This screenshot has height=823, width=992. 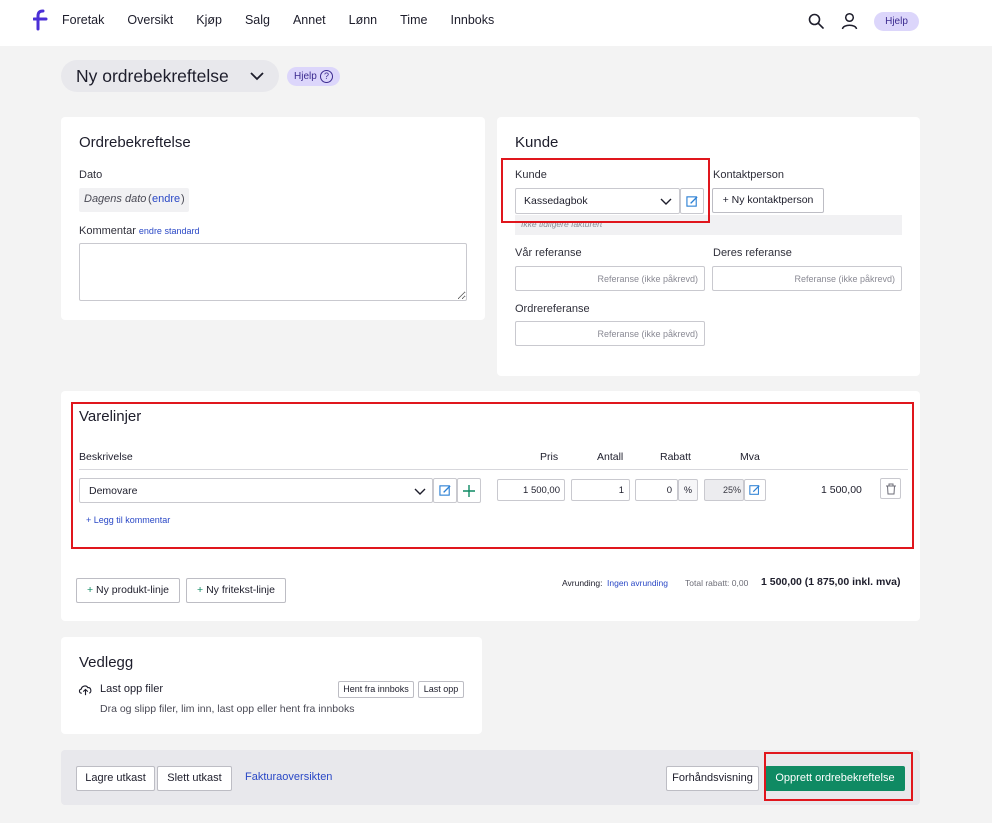 I want to click on preview-button: Forhåndsvisning, so click(x=712, y=778).